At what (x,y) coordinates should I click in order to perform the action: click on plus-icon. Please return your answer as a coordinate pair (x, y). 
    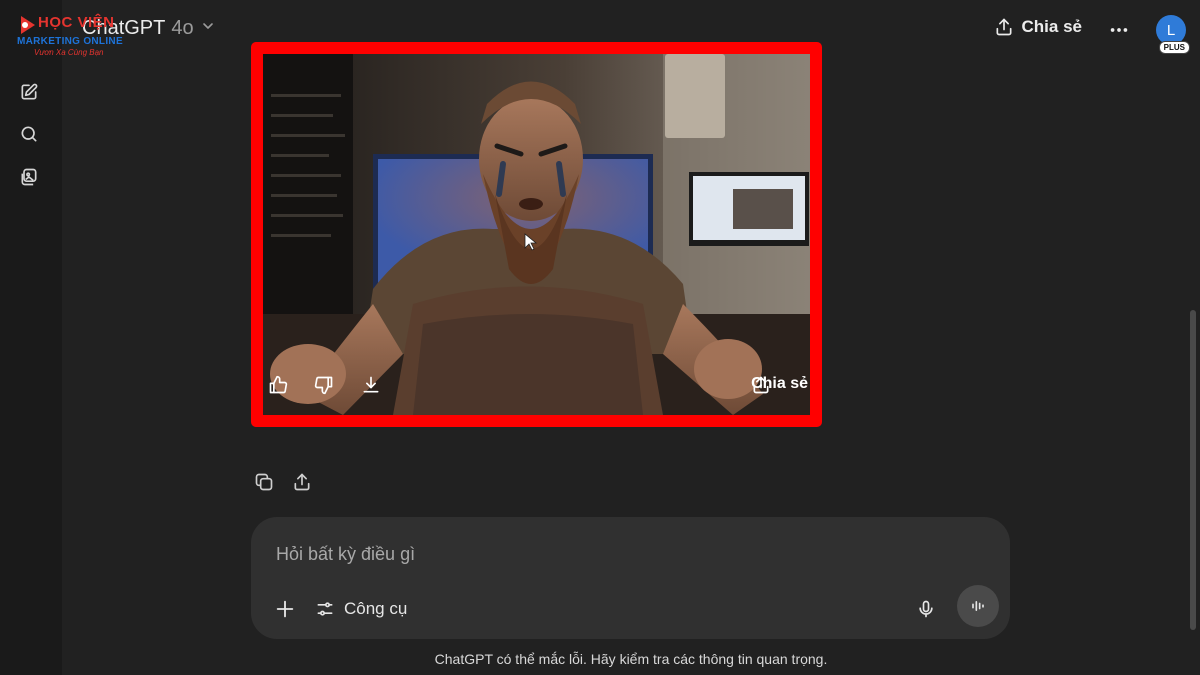
    Looking at the image, I should click on (285, 609).